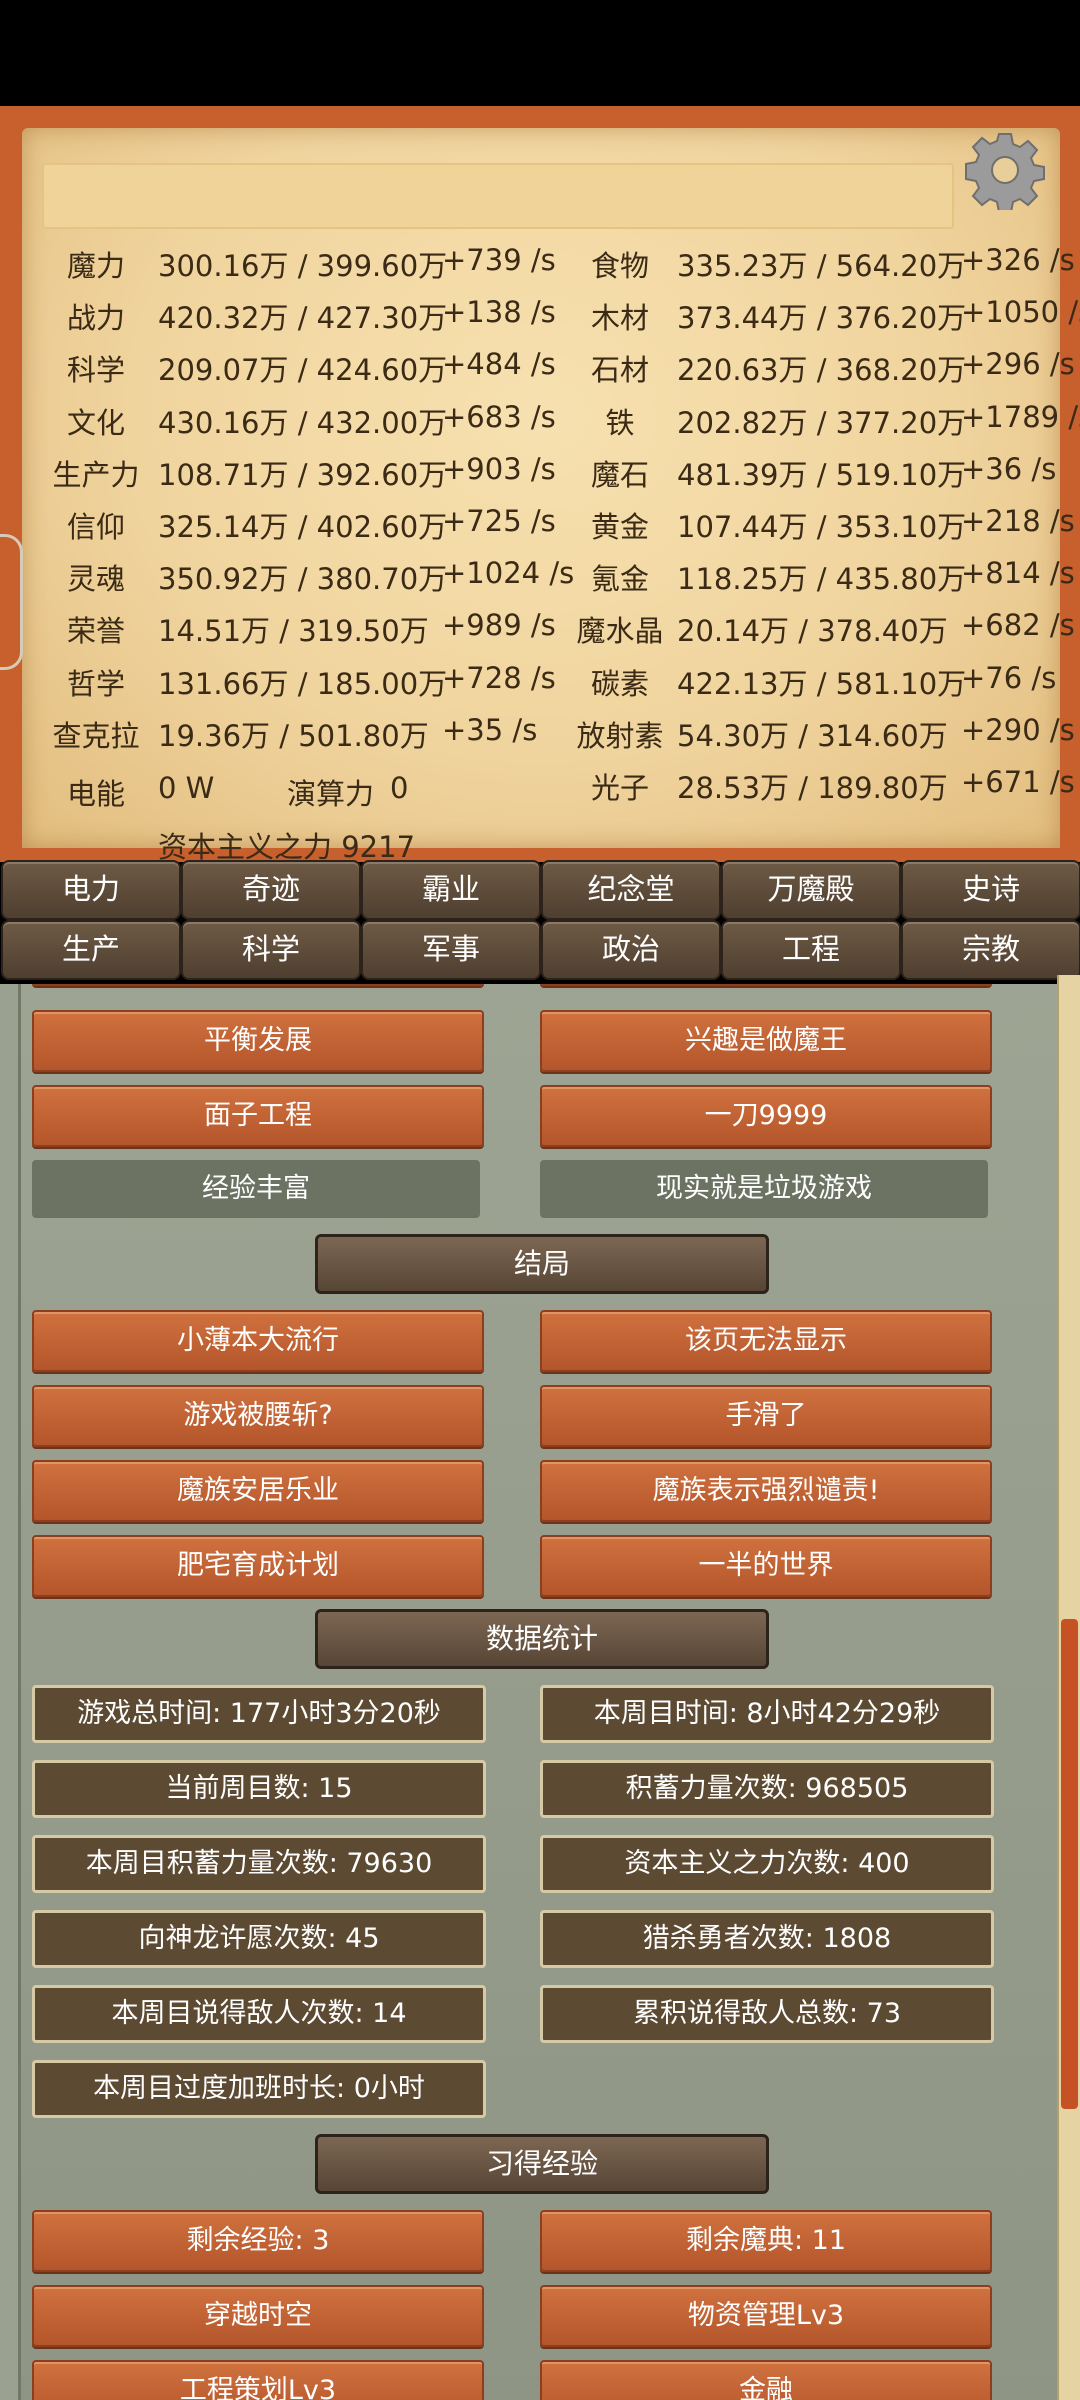  I want to click on tab-tabs_row1-1: 奇迹, so click(271, 890).